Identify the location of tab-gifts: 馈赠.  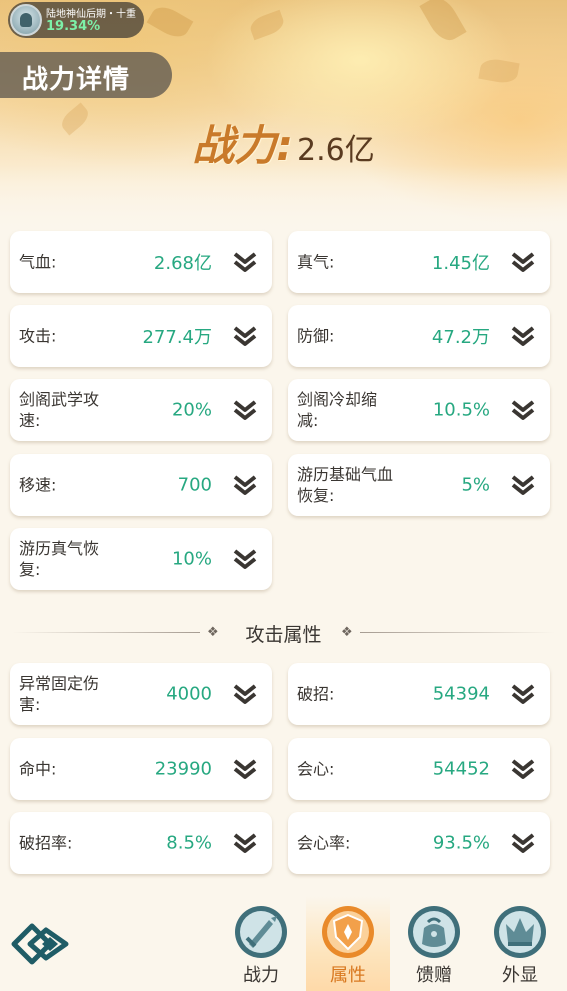
(434, 946).